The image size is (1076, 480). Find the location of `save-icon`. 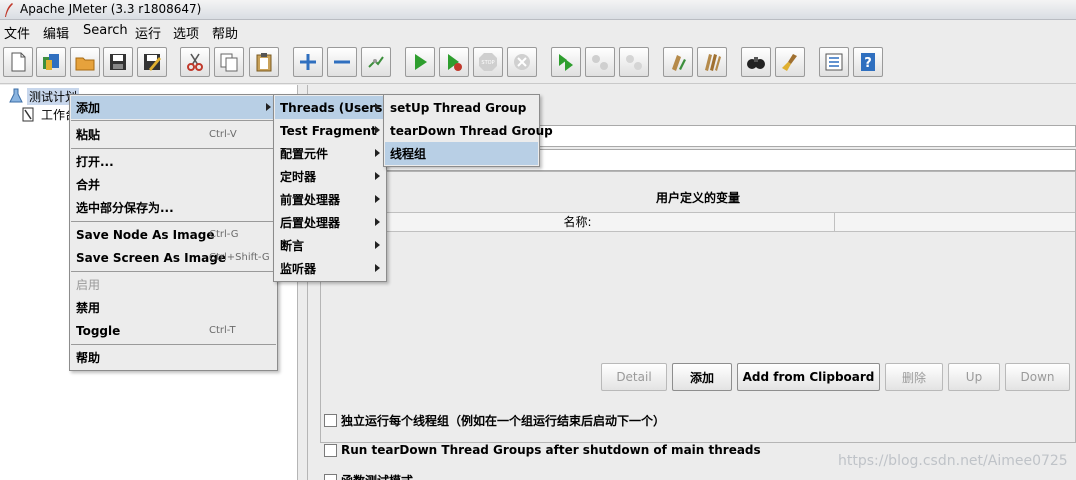

save-icon is located at coordinates (118, 62).